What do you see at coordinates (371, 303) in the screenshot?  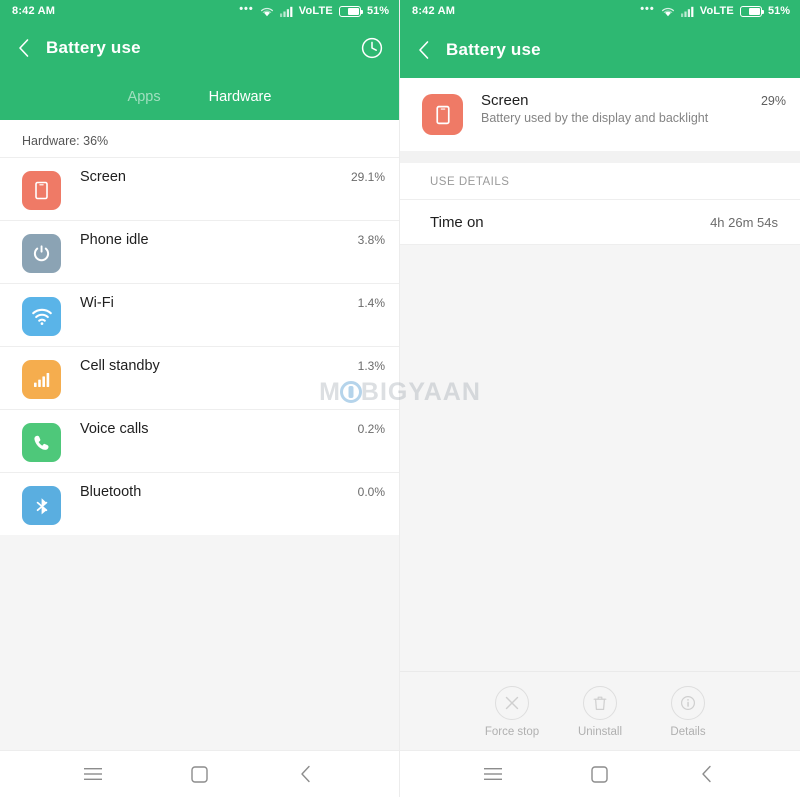 I see `list-item-percent: 1.4%` at bounding box center [371, 303].